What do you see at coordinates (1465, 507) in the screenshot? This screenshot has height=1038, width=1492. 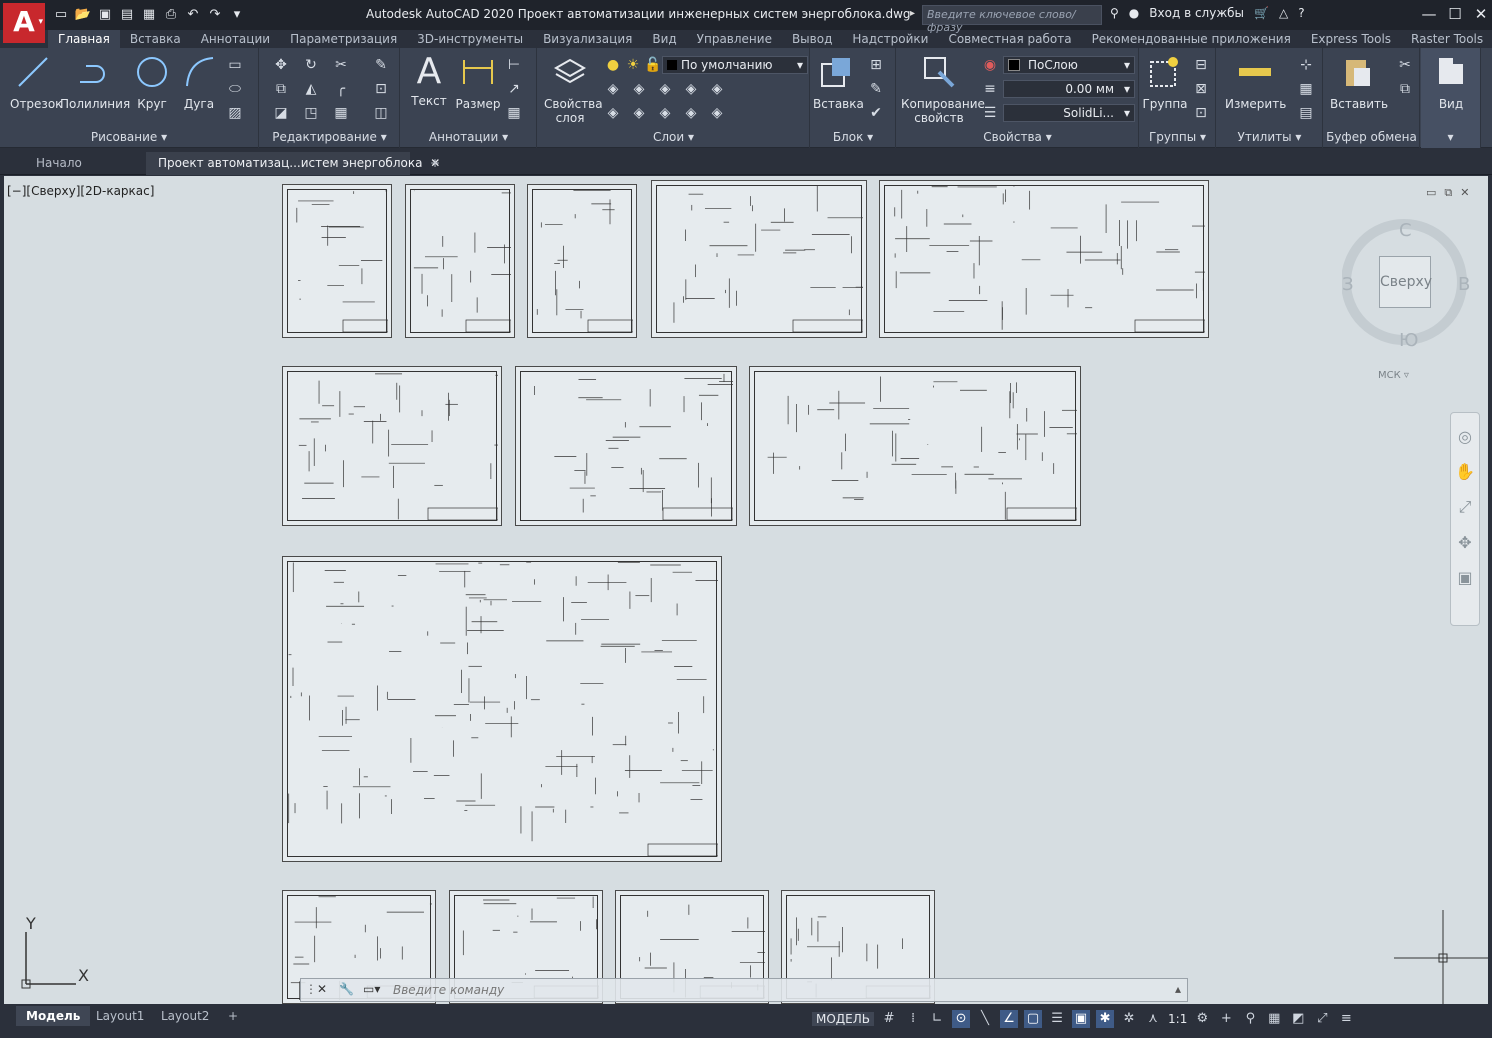 I see `zoom-extents-icon: ⤢` at bounding box center [1465, 507].